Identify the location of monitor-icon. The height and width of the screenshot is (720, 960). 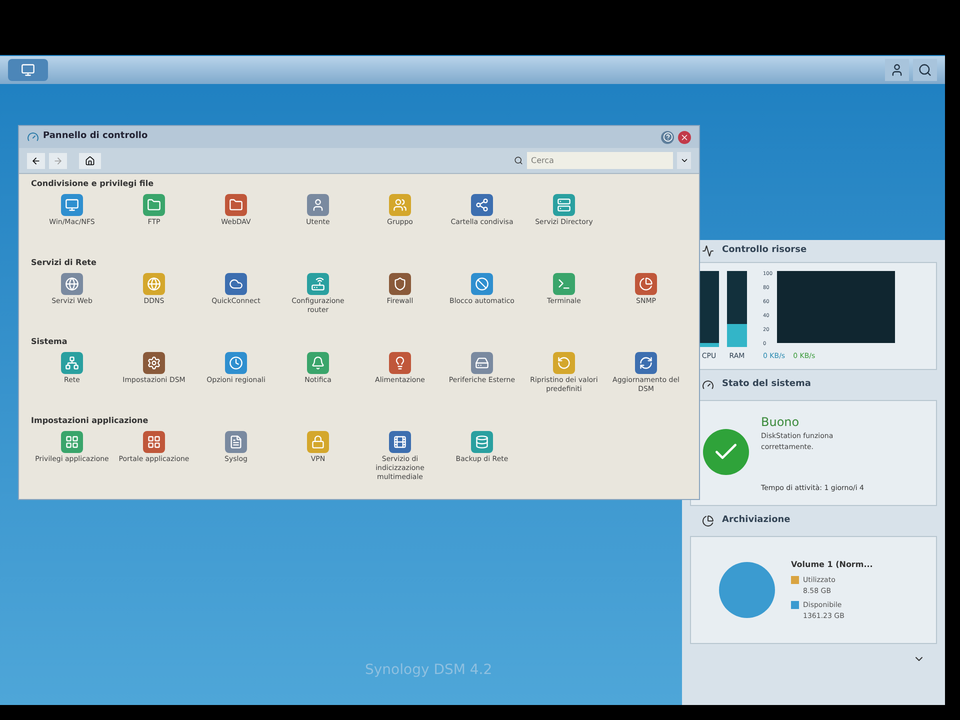
(28, 70).